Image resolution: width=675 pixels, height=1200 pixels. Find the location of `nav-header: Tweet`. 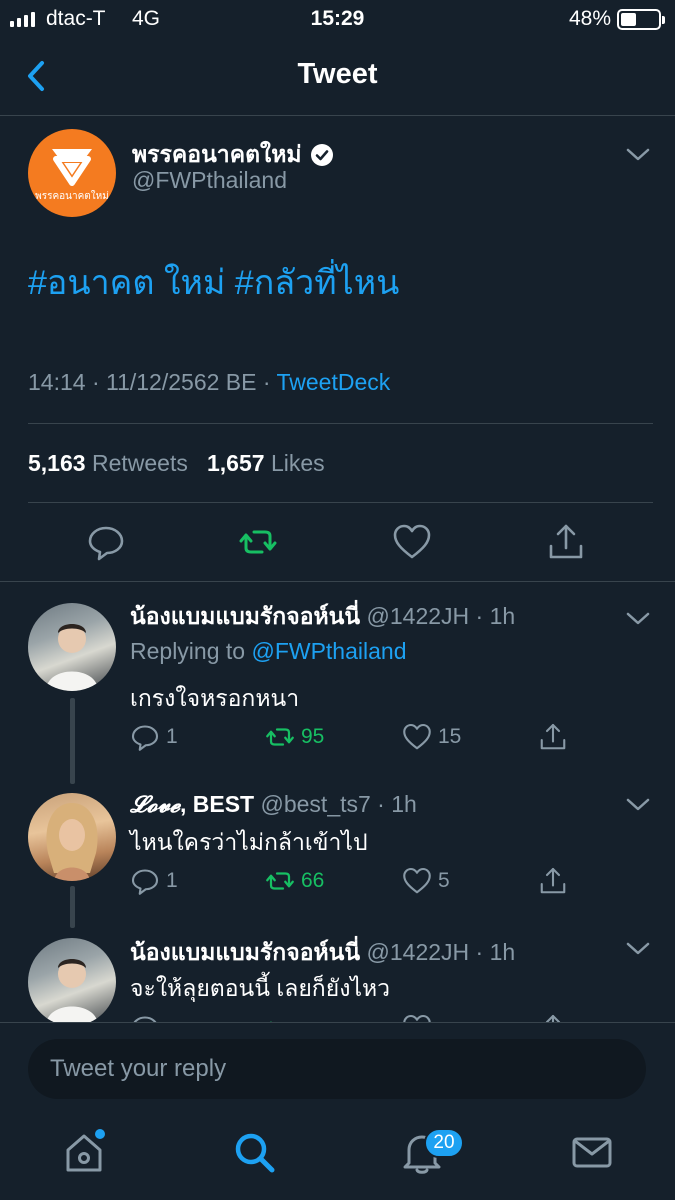

nav-header: Tweet is located at coordinates (337, 78).